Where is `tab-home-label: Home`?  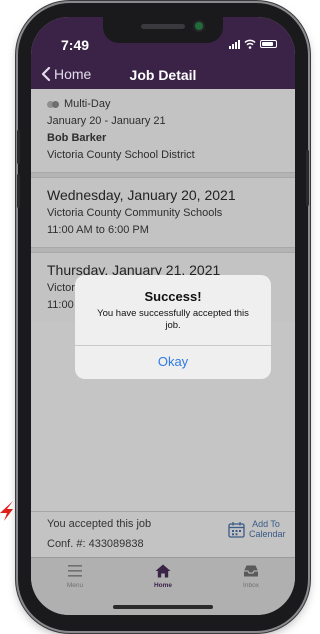 tab-home-label: Home is located at coordinates (163, 585).